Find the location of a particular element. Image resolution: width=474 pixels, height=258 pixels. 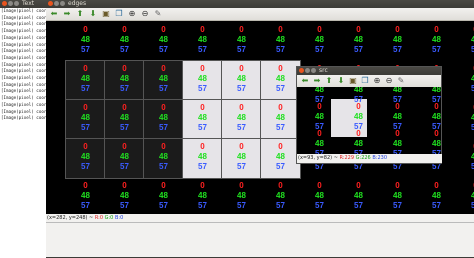

window-title: edges is located at coordinates (77, 3).